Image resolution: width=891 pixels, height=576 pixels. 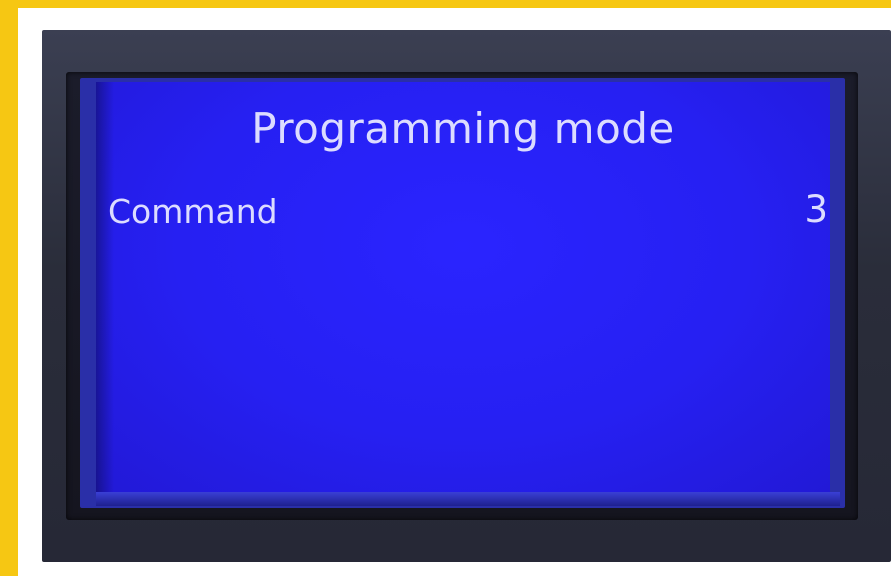 I want to click on command-value: 3, so click(x=816, y=209).